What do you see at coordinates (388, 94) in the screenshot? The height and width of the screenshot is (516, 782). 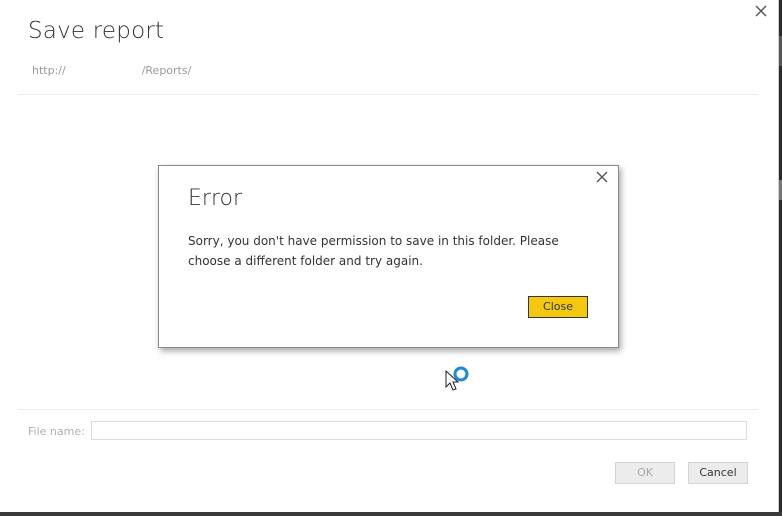 I see `header-divider` at bounding box center [388, 94].